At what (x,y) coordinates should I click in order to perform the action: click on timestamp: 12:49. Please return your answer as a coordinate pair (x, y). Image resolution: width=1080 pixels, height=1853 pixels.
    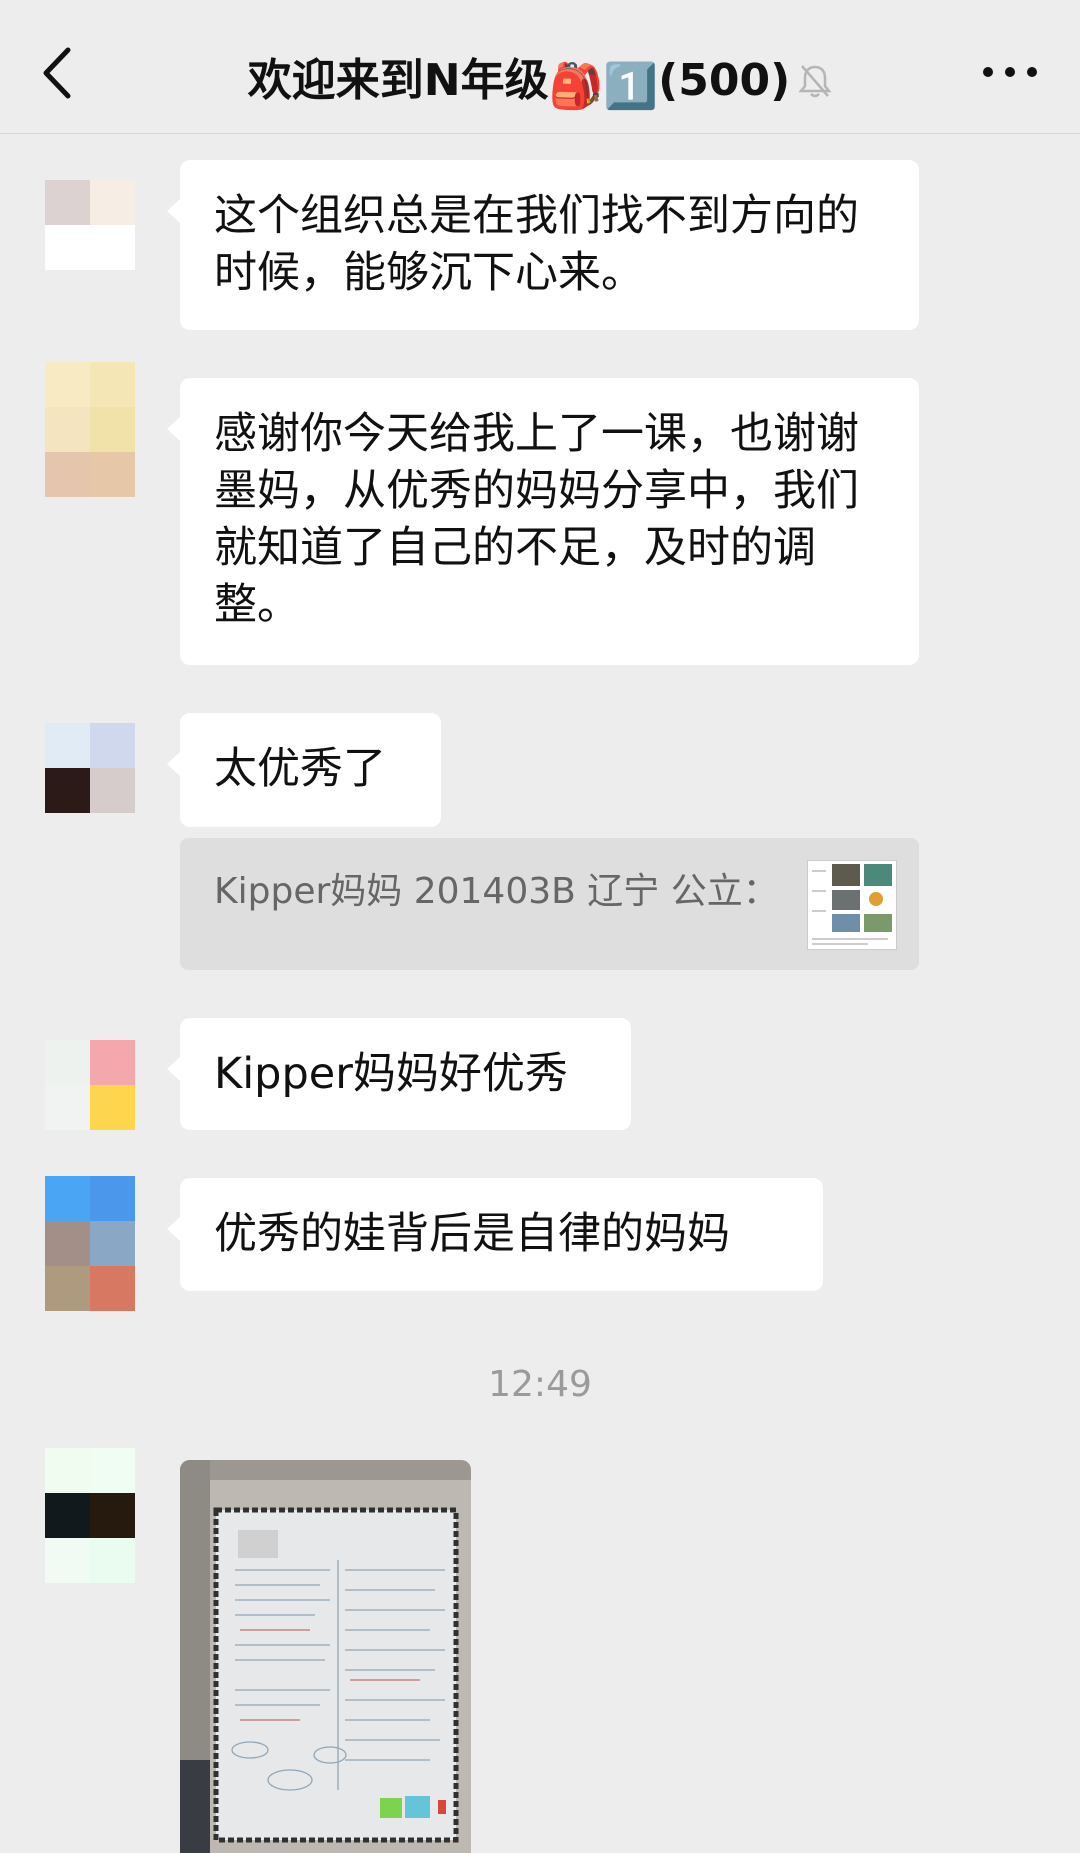
    Looking at the image, I should click on (540, 1384).